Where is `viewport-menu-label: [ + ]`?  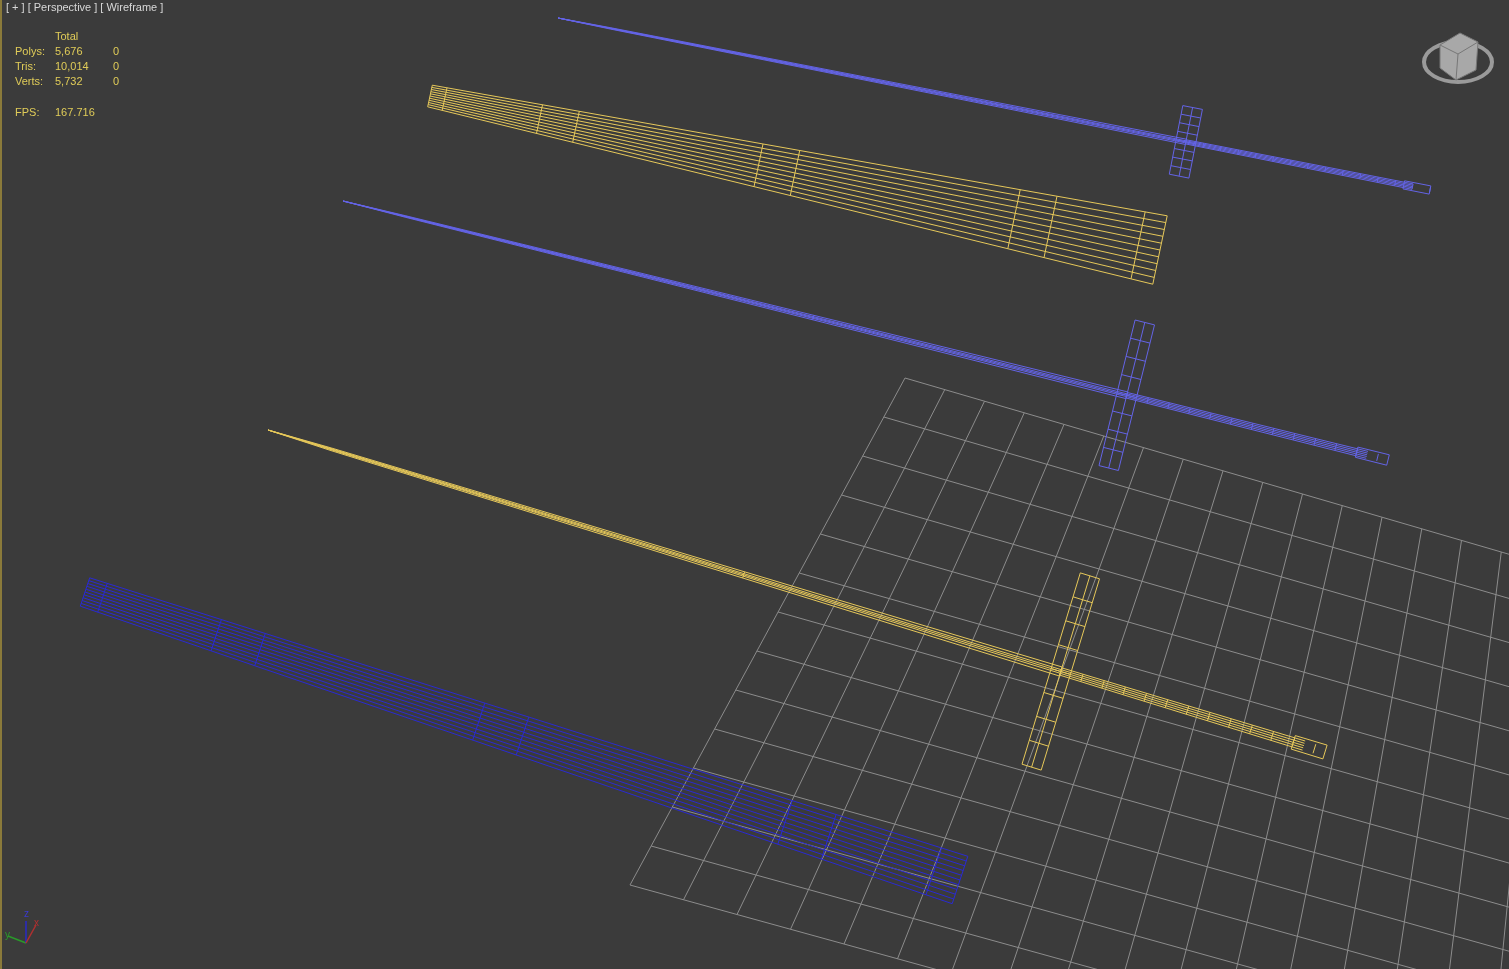
viewport-menu-label: [ + ] is located at coordinates (15, 7).